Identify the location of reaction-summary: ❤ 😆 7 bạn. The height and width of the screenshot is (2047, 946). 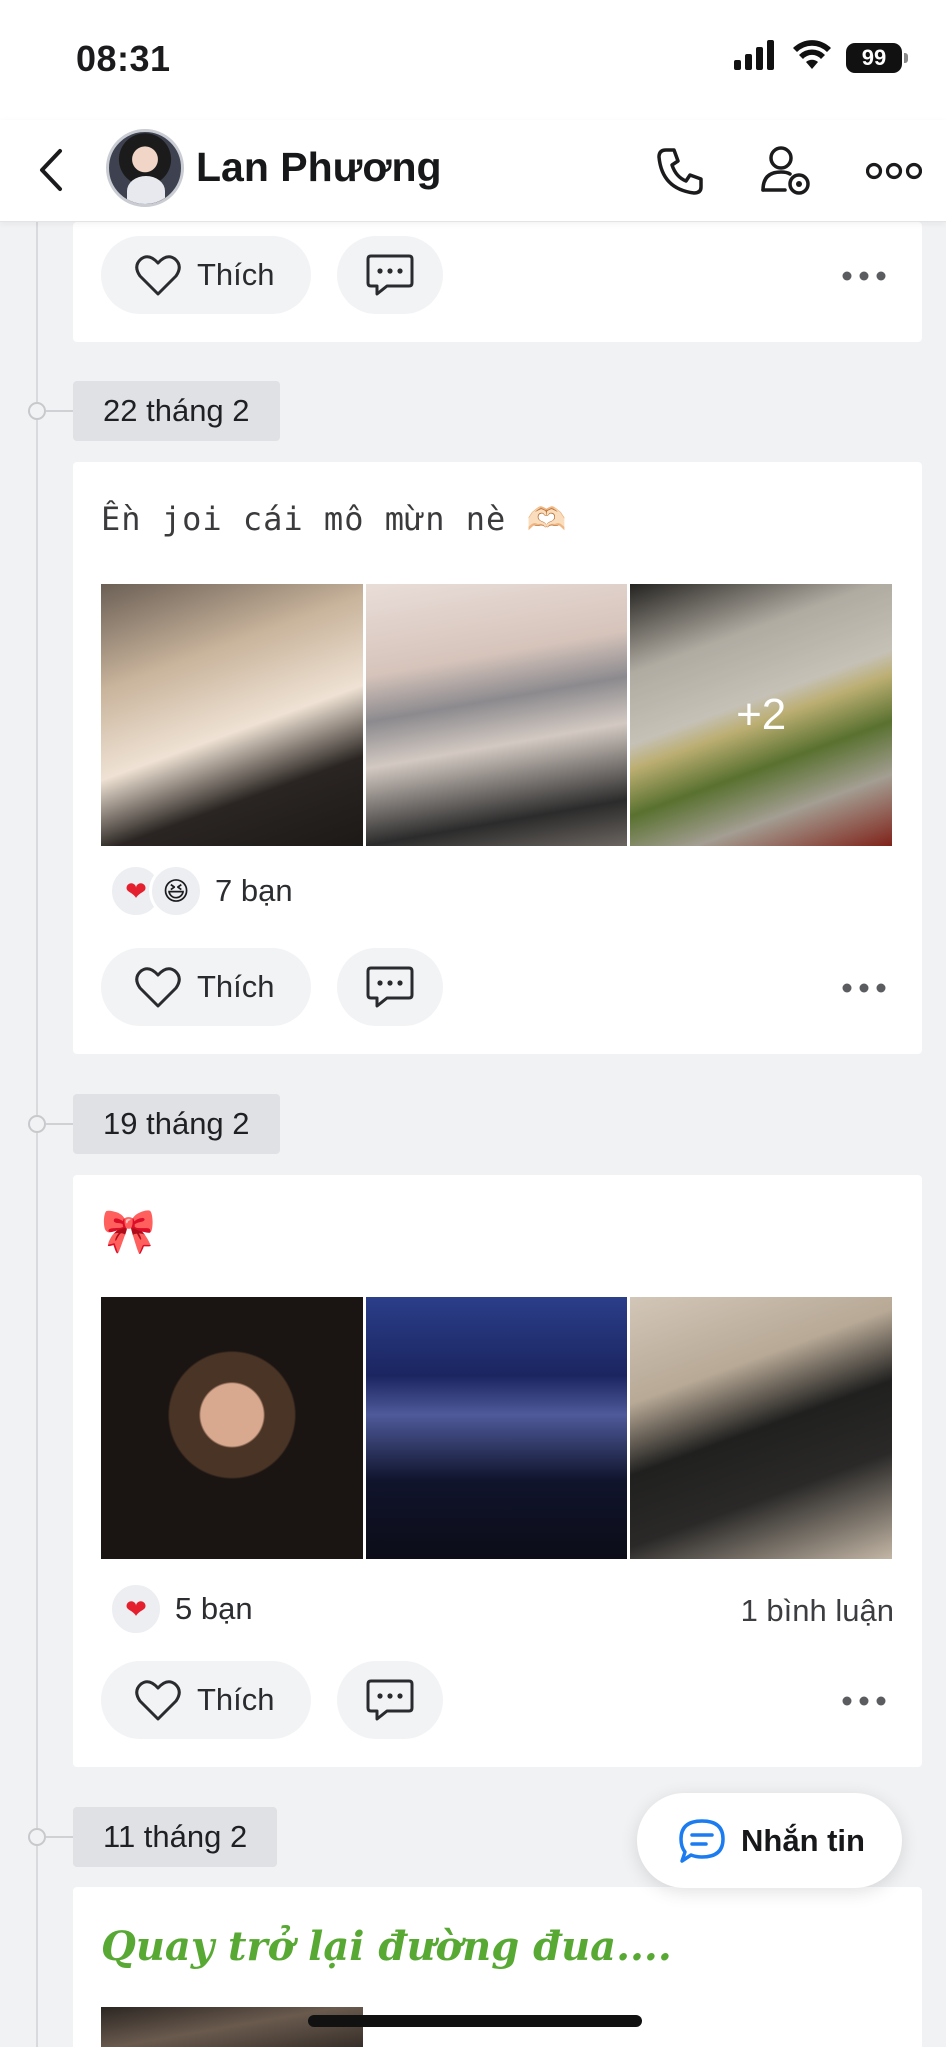
(201, 891).